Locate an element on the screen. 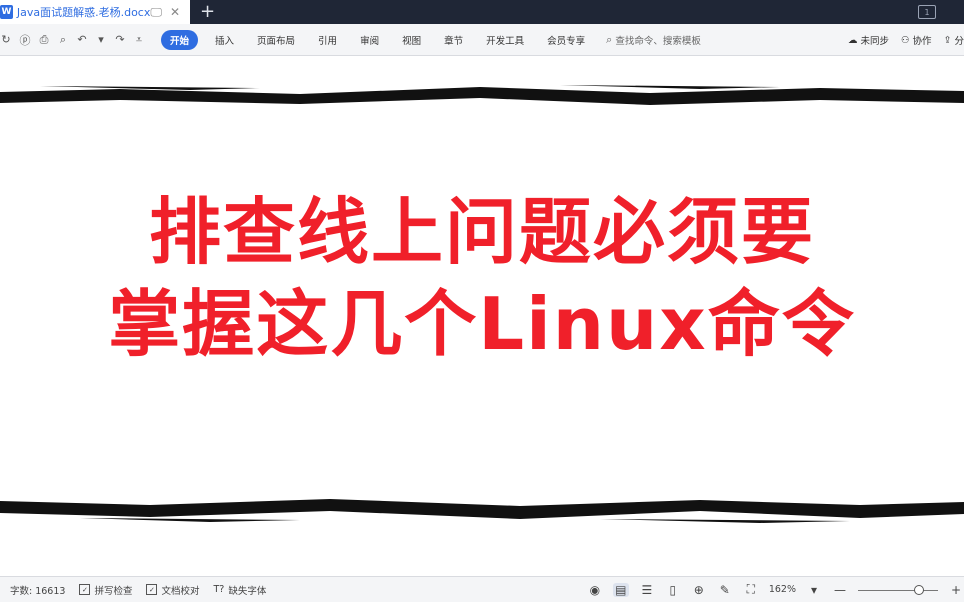  sync-button: ☁ 未同步 is located at coordinates (868, 40).